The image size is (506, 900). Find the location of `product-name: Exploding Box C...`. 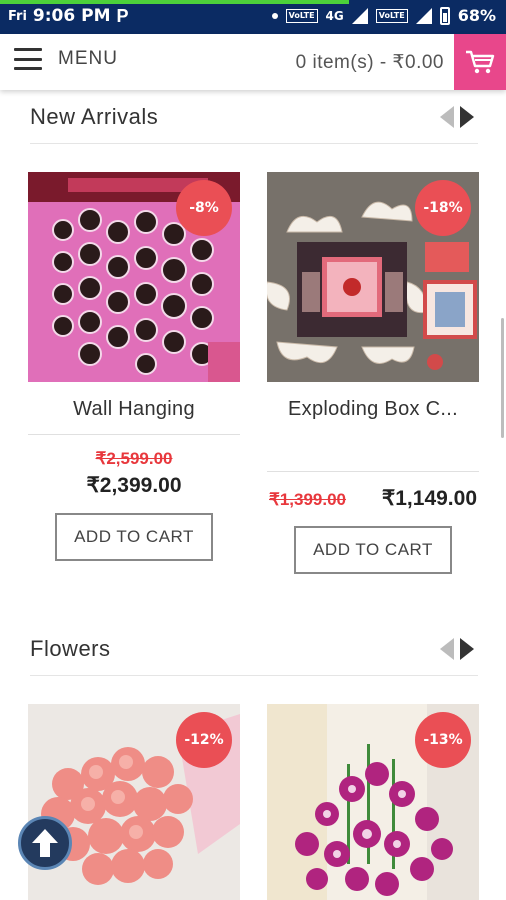

product-name: Exploding Box C... is located at coordinates (373, 409).